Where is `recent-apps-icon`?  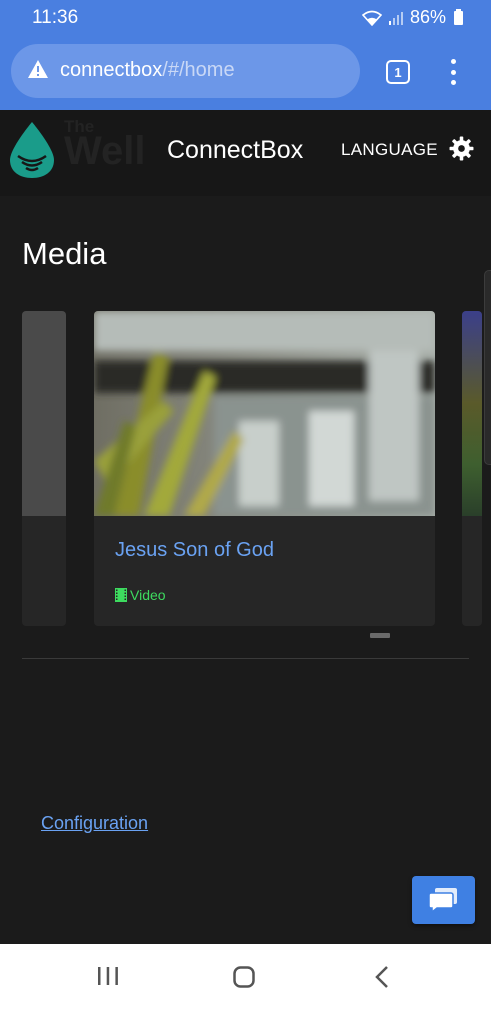 recent-apps-icon is located at coordinates (108, 976).